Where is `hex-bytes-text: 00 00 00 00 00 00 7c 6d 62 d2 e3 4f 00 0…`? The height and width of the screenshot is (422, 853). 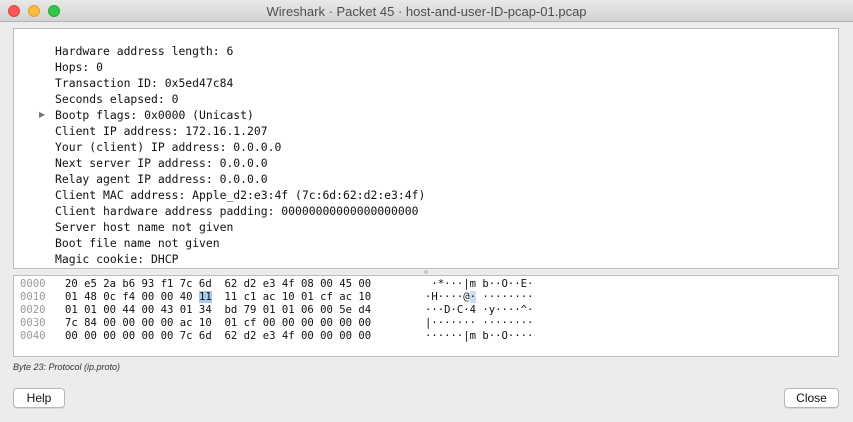 hex-bytes-text: 00 00 00 00 00 00 7c 6d 62 d2 e3 4f 00 0… is located at coordinates (218, 336).